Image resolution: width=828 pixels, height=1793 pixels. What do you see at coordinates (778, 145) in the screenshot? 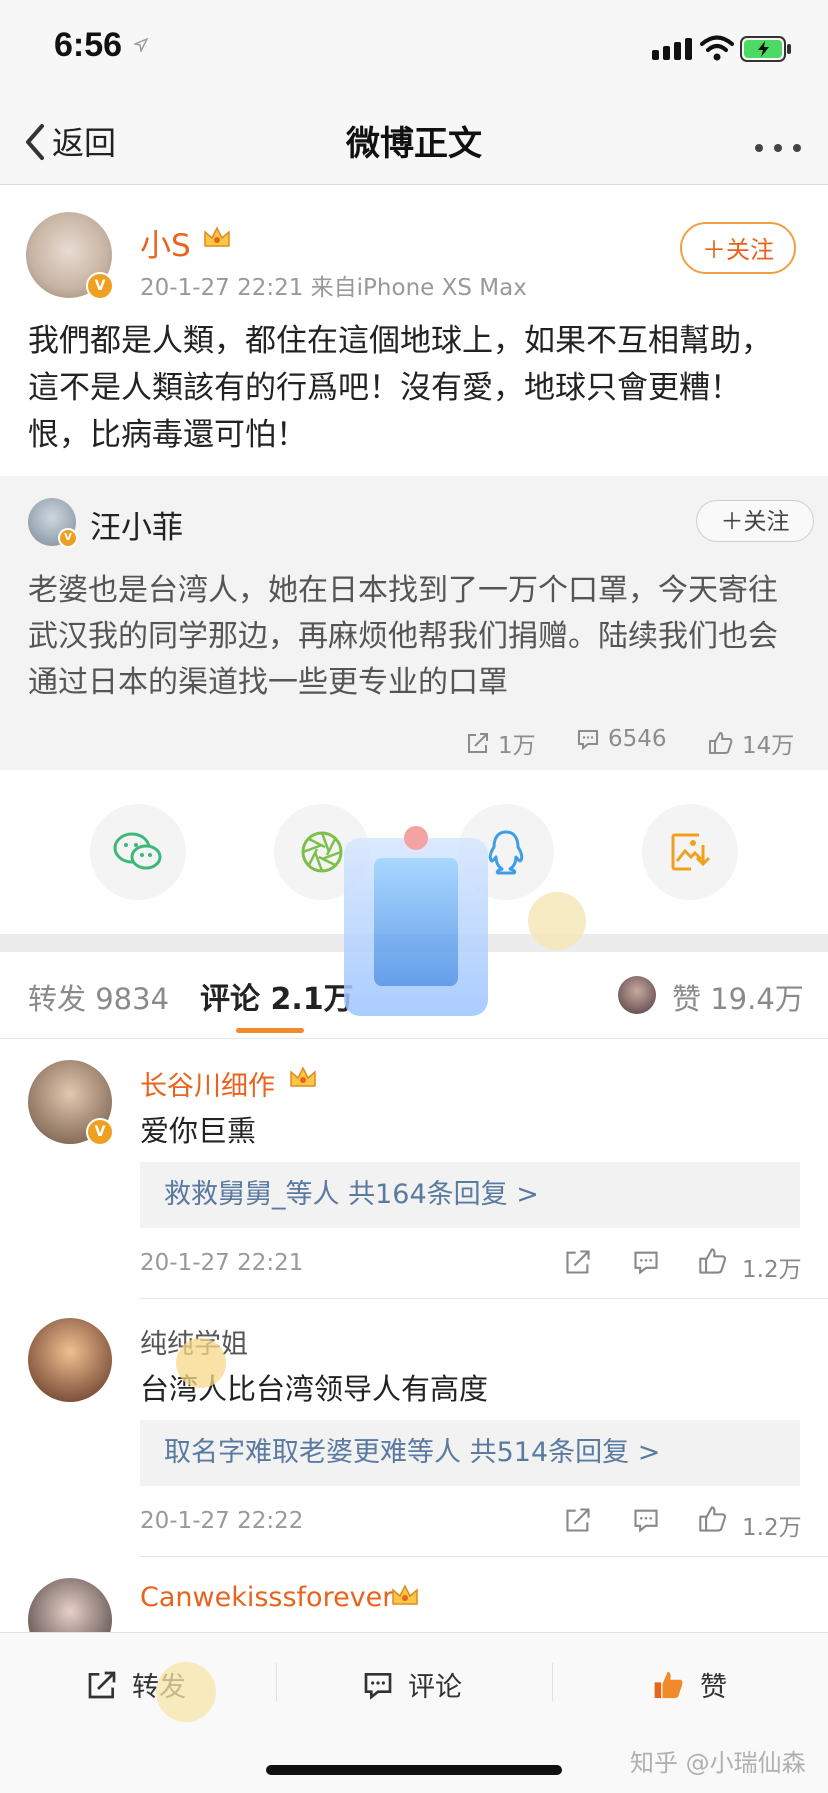
I see `more-options-icon` at bounding box center [778, 145].